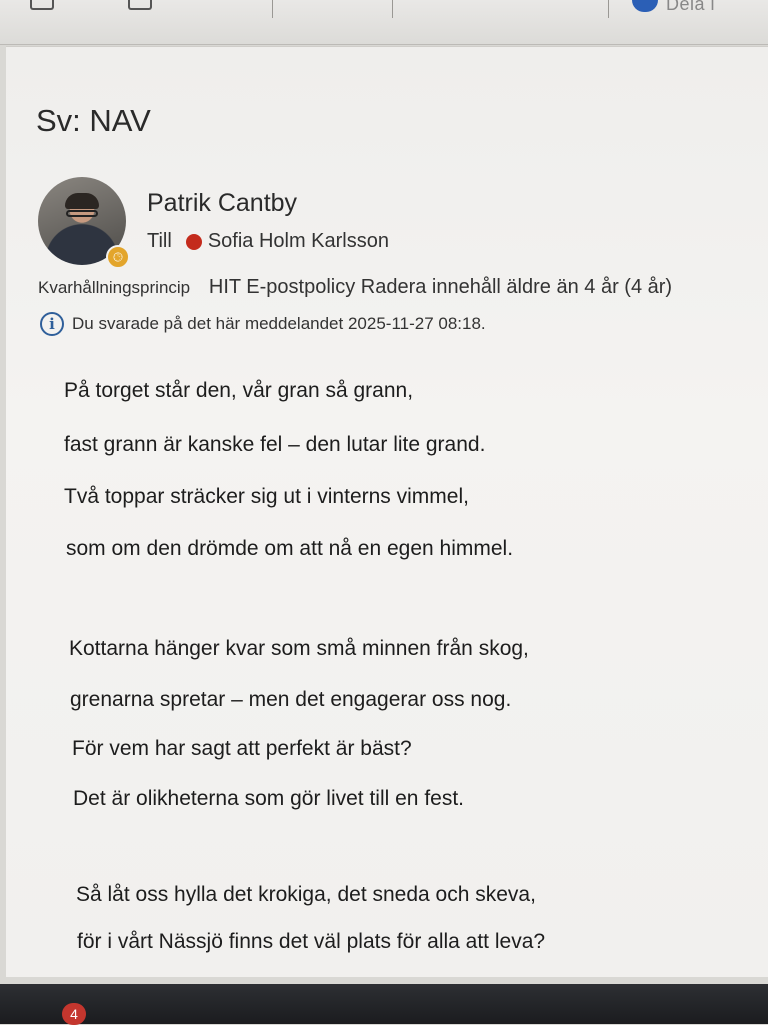 The width and height of the screenshot is (768, 1025). I want to click on share-label: Dela i, so click(691, 7).